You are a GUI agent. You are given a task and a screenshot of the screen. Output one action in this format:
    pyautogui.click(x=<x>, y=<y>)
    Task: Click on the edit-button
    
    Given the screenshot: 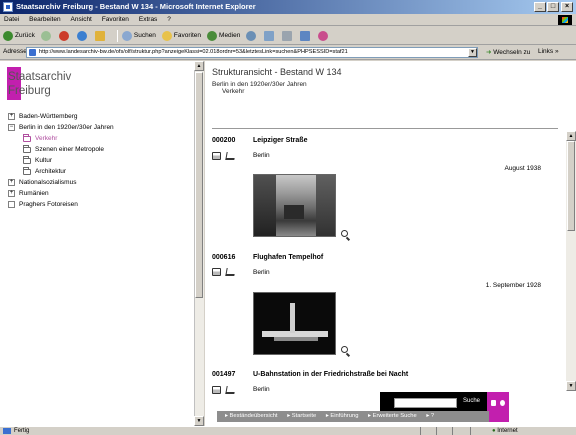 What is the action you would take?
    pyautogui.click(x=306, y=35)
    